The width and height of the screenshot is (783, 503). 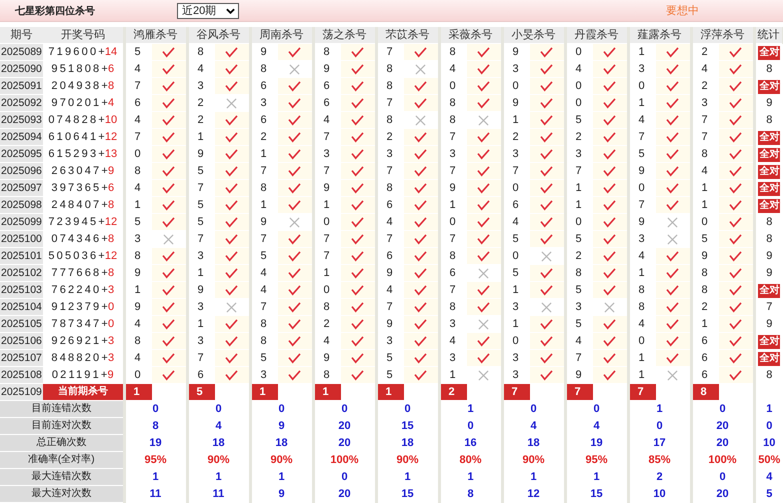 I want to click on summary-value: 20, so click(x=344, y=443).